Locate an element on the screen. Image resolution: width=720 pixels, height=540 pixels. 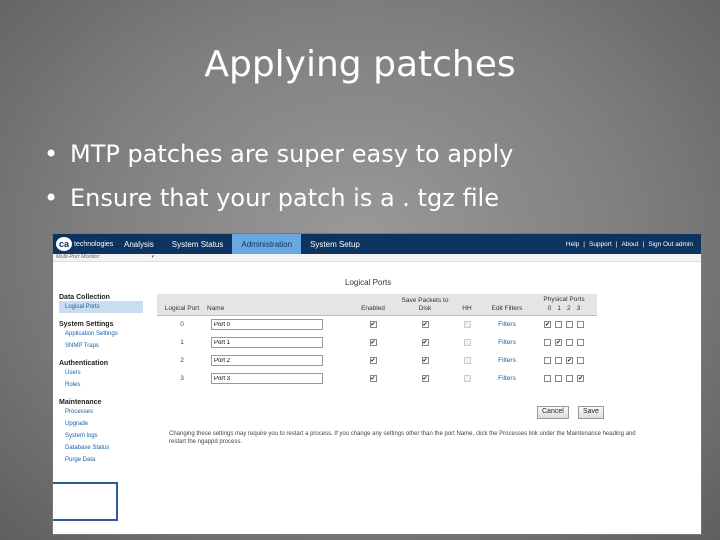
logical-port-number: 2 is located at coordinates (182, 360).